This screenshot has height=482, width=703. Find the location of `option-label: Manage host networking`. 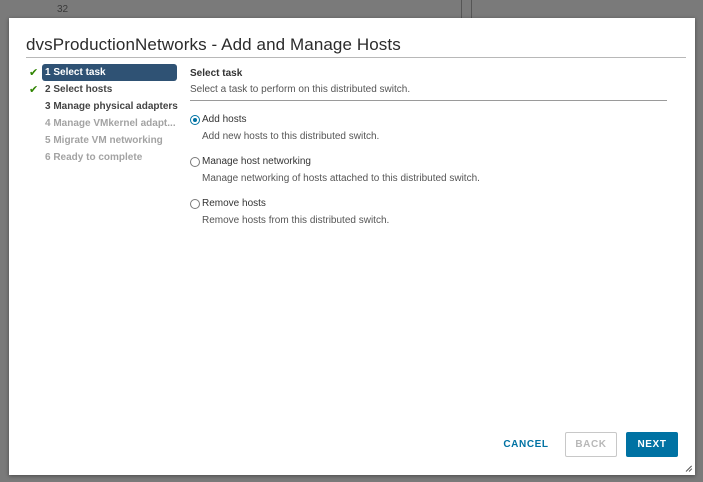

option-label: Manage host networking is located at coordinates (256, 161).